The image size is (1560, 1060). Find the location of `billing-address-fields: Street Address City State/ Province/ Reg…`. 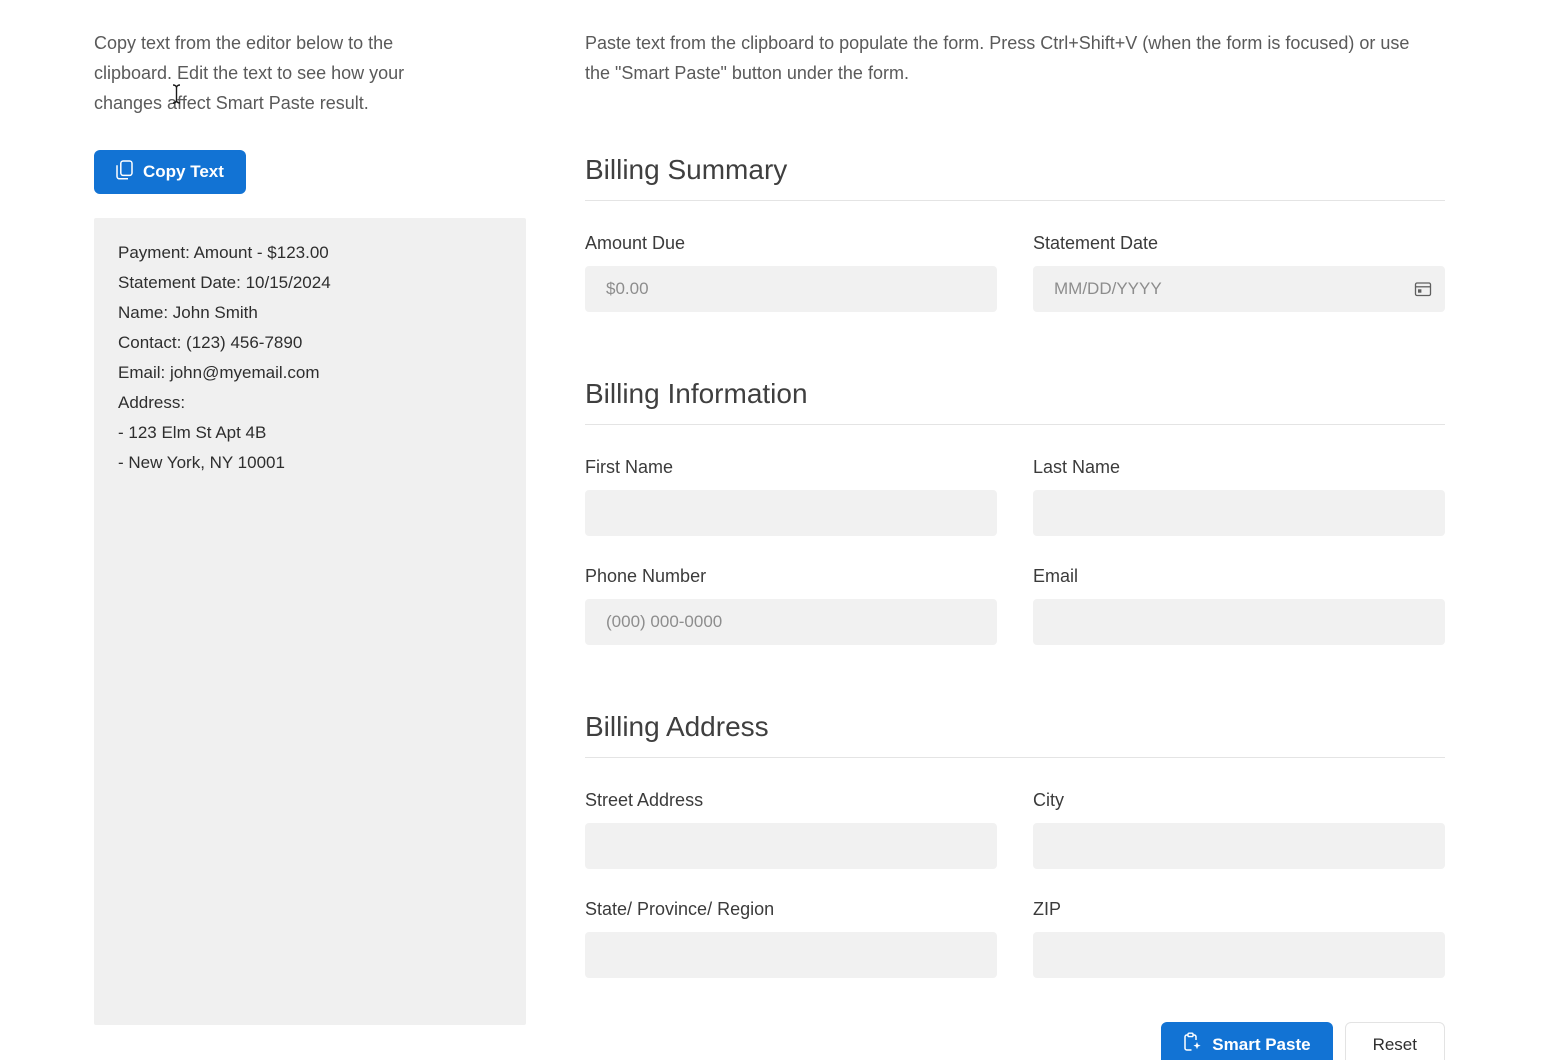

billing-address-fields: Street Address City State/ Province/ Reg… is located at coordinates (1015, 884).